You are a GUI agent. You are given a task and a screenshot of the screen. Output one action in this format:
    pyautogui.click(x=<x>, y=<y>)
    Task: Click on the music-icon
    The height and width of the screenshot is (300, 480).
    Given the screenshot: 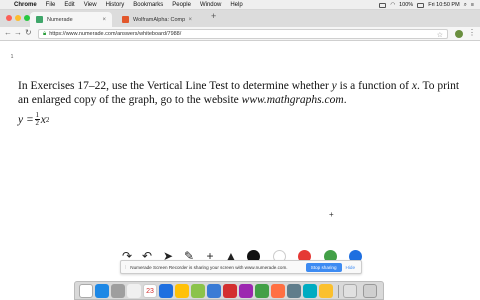 What is the action you would take?
    pyautogui.click(x=230, y=291)
    